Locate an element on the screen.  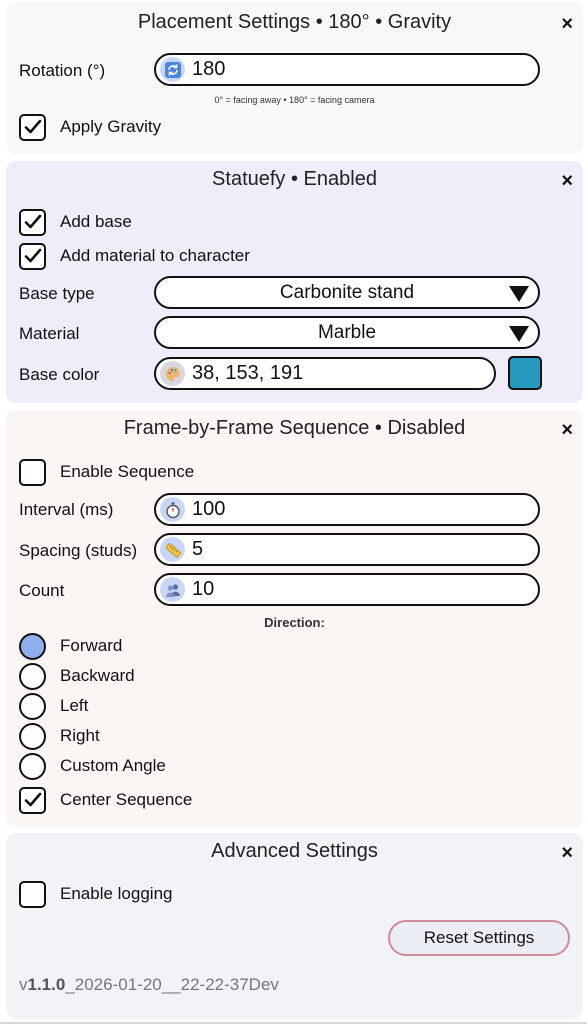
apply-gravity-checkbox: Apply Gravity is located at coordinates (90, 127).